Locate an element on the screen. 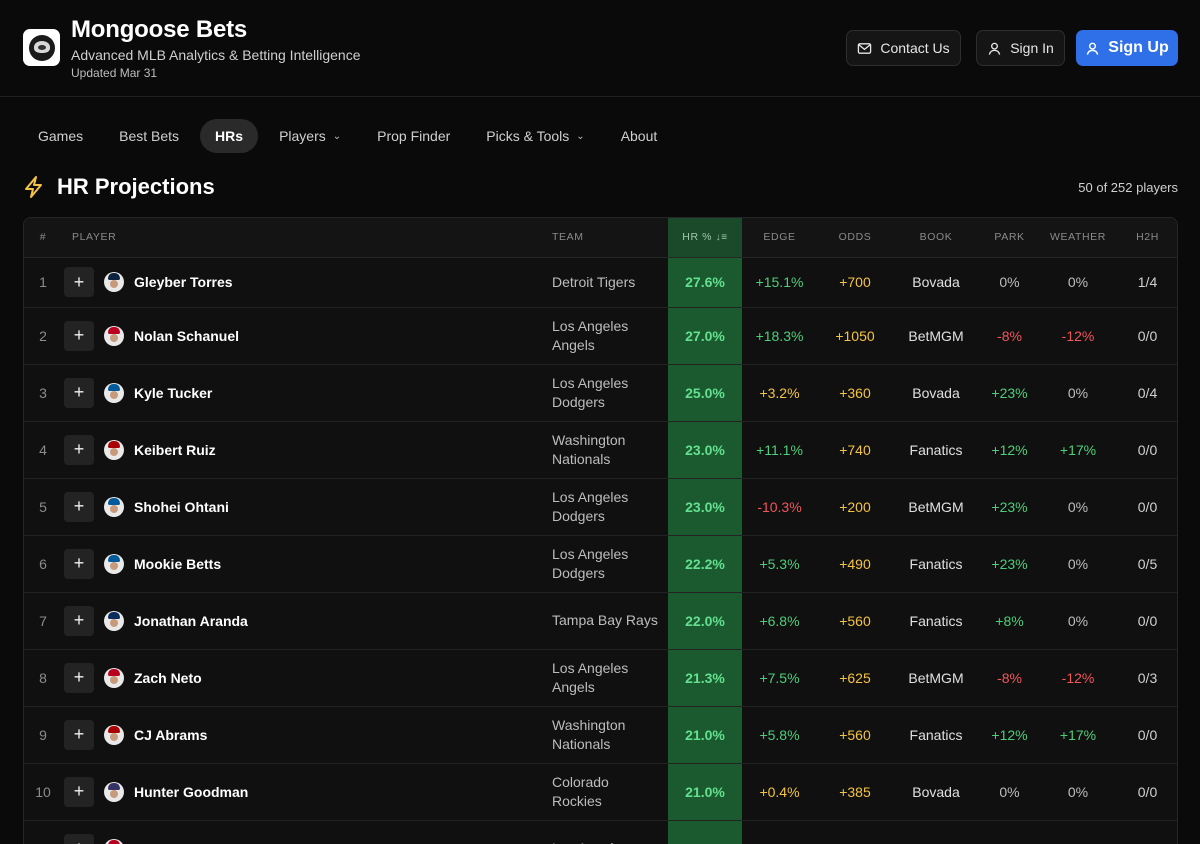 The image size is (1200, 844). player-name: Gleyber Torres is located at coordinates (183, 282).